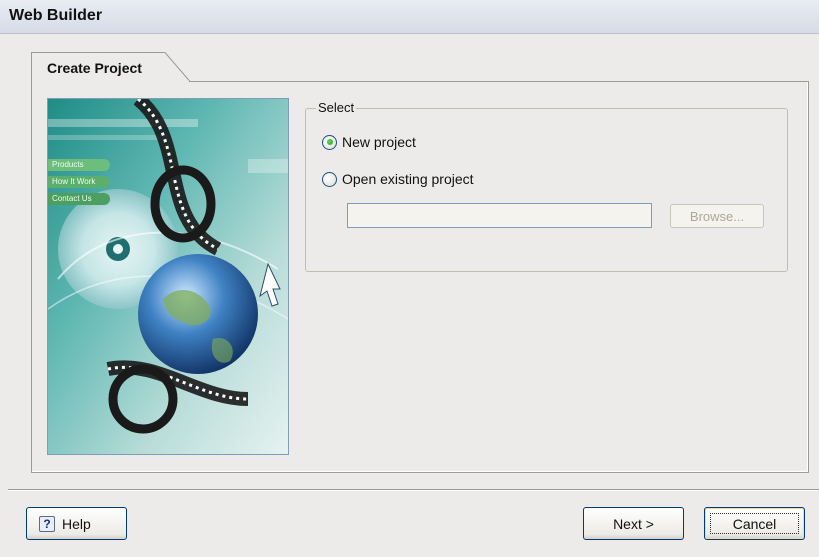 This screenshot has width=819, height=557. What do you see at coordinates (56, 15) in the screenshot?
I see `window-title: Web Builder` at bounding box center [56, 15].